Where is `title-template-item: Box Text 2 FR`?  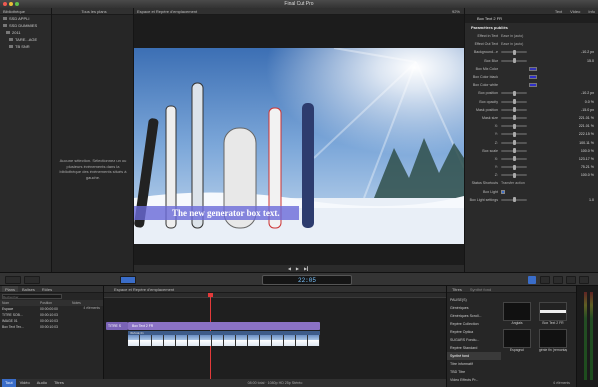 title-template-item: Box Text 2 FR is located at coordinates (553, 313).